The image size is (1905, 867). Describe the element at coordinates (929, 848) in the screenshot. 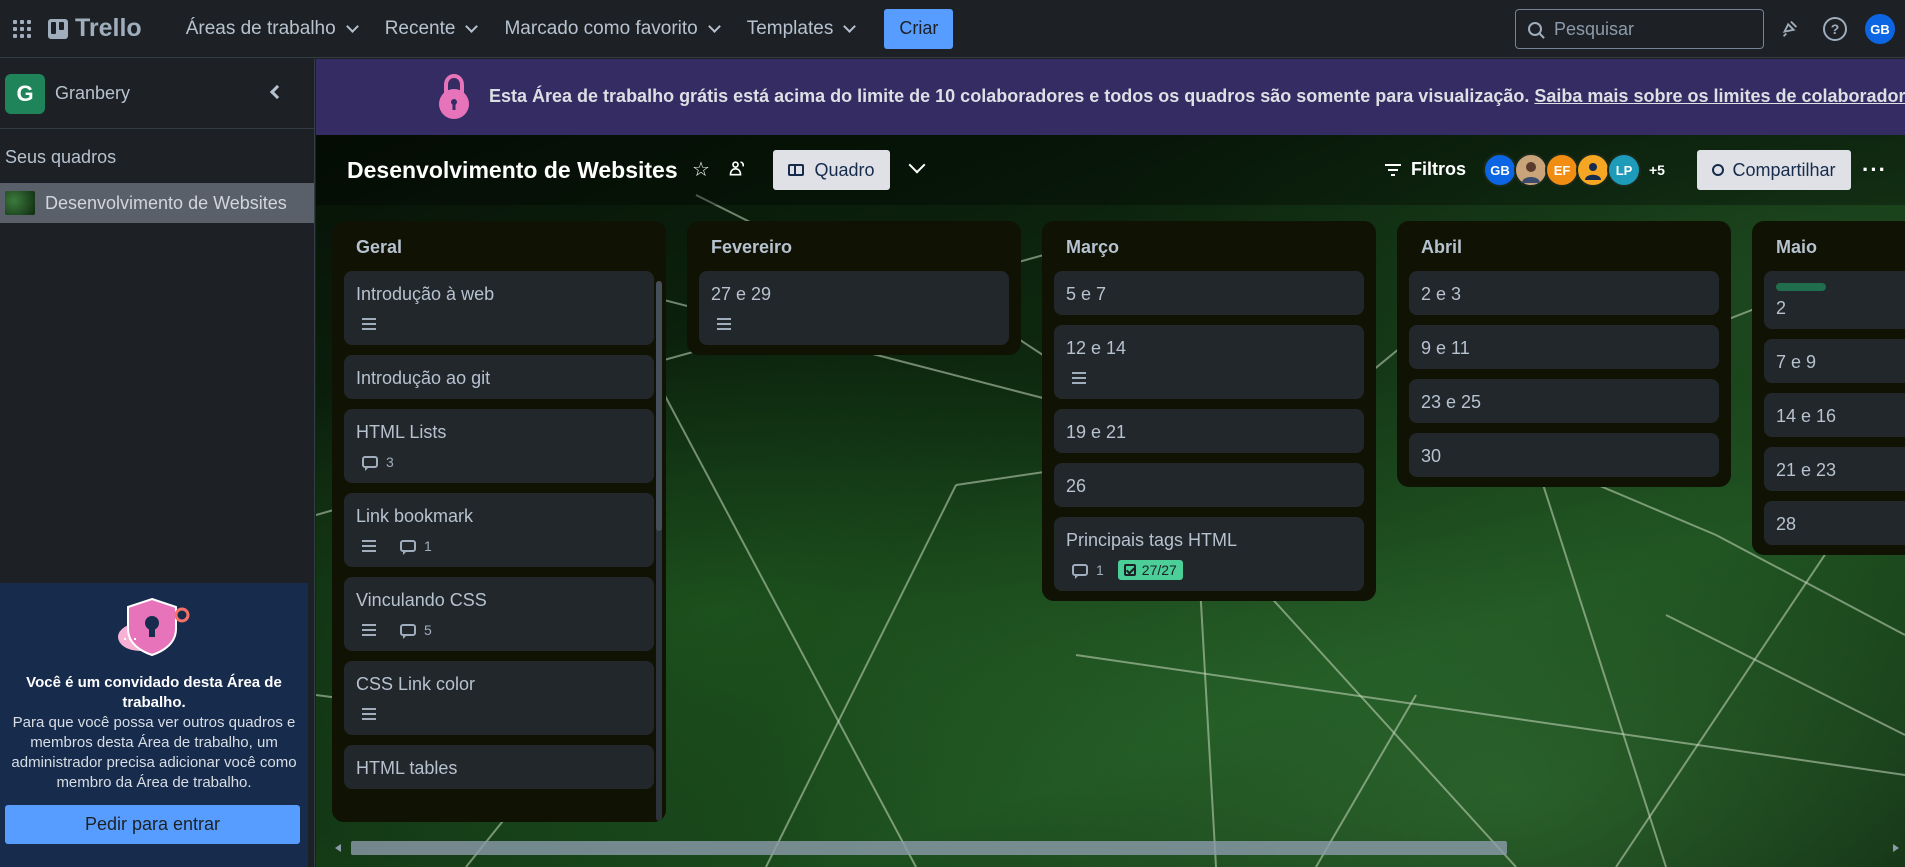

I see `scrollbar-thumb` at that location.